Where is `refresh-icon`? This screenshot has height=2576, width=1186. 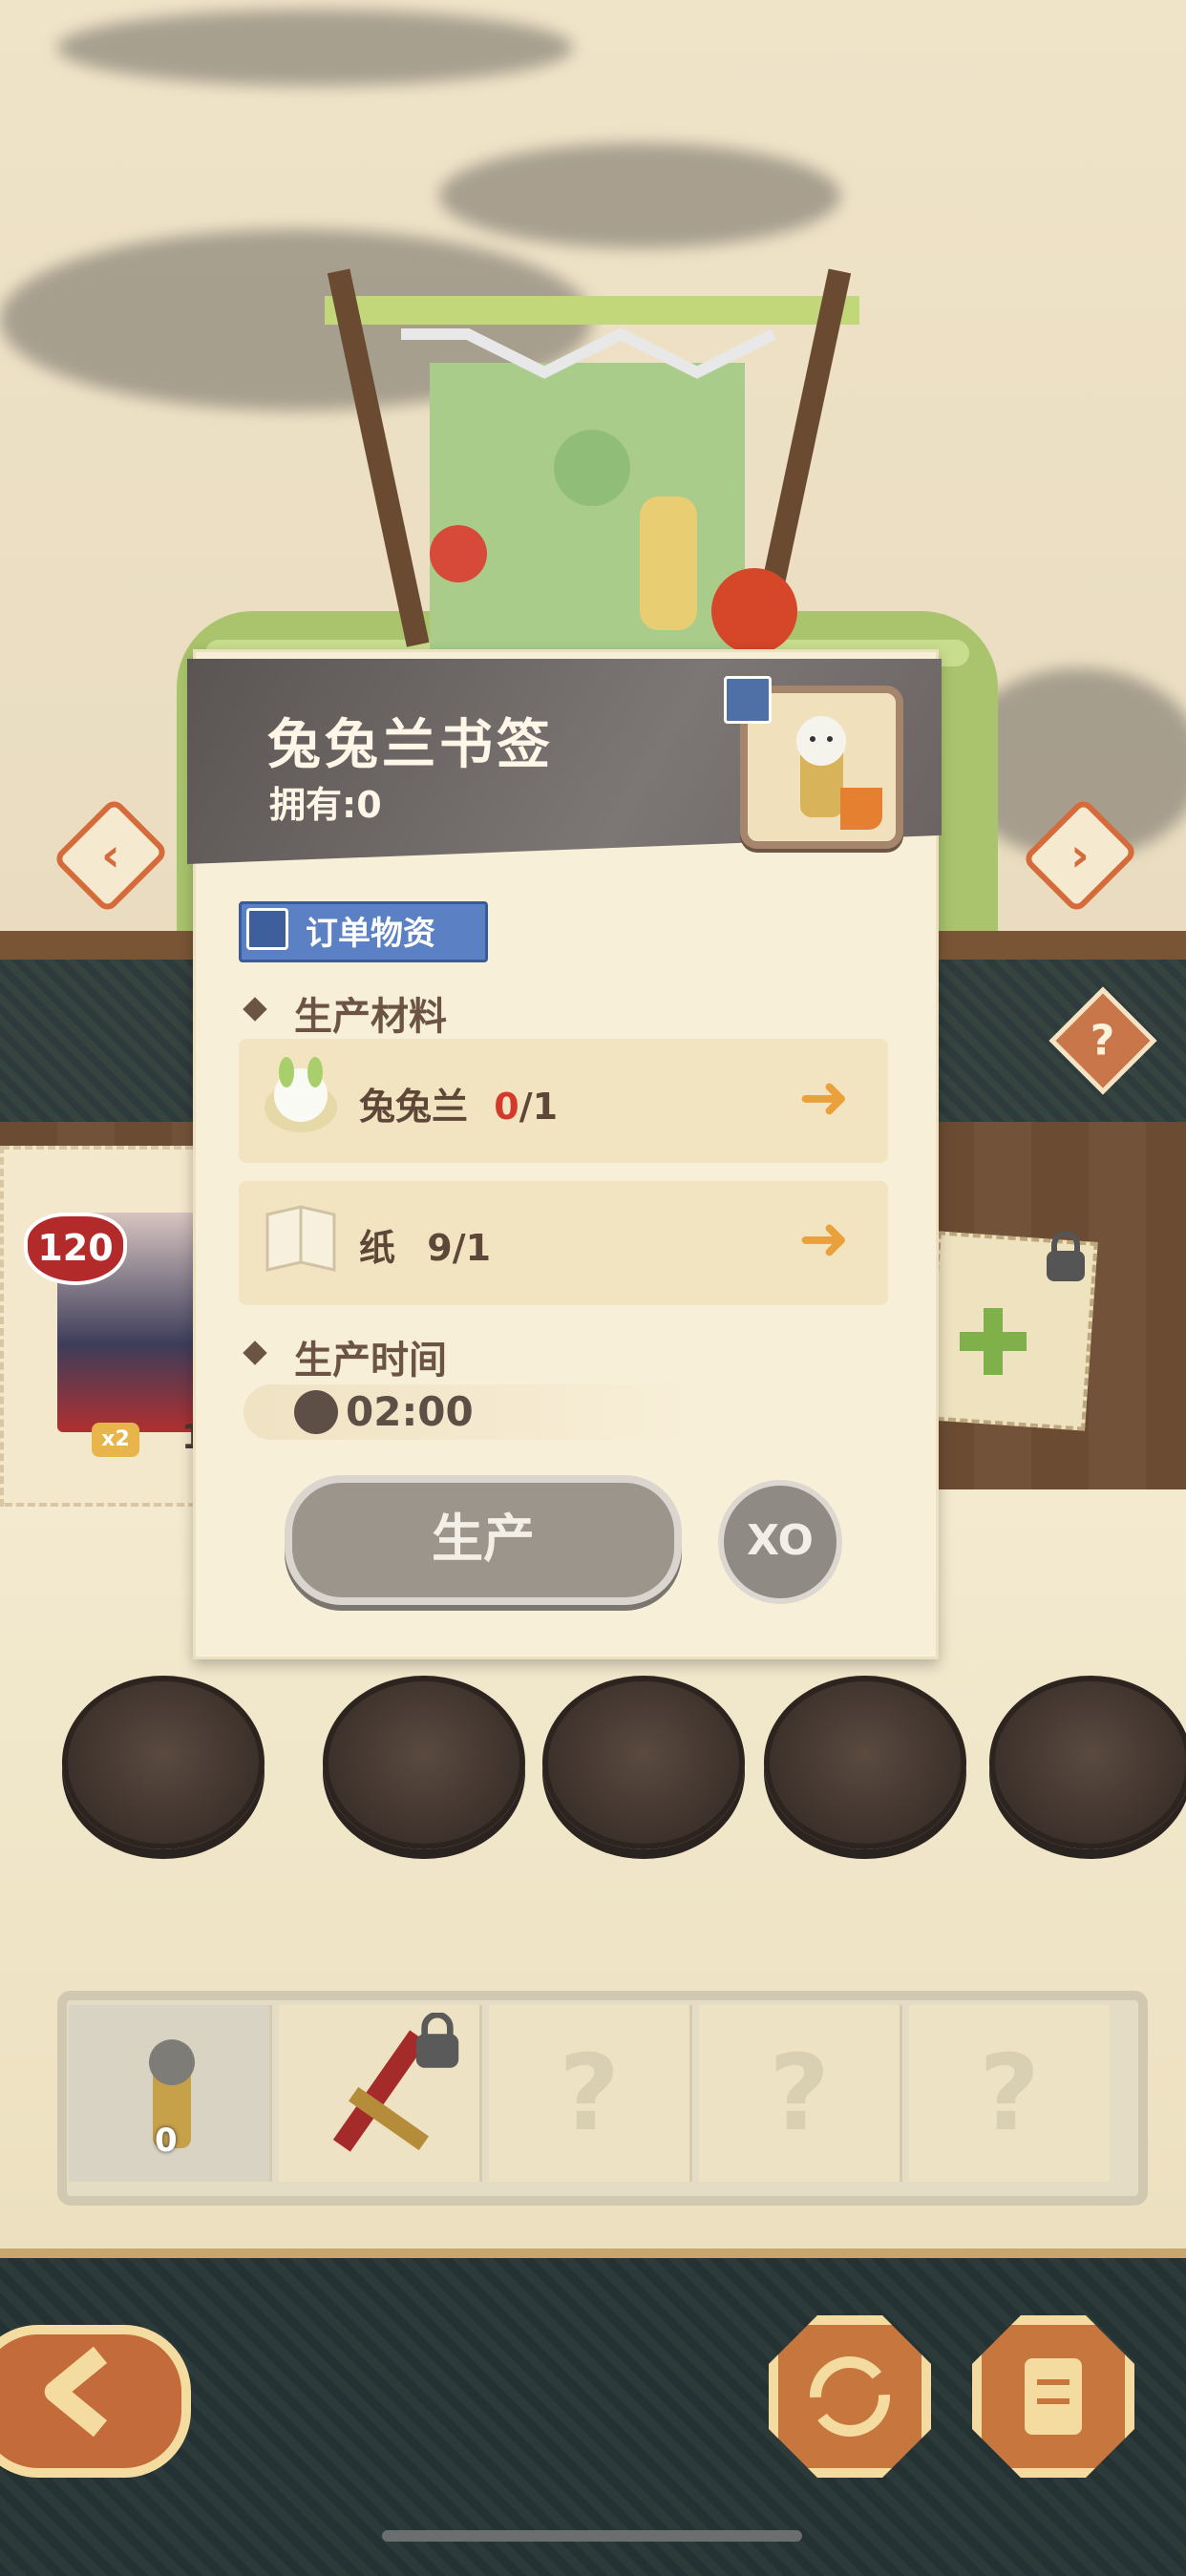 refresh-icon is located at coordinates (850, 2396).